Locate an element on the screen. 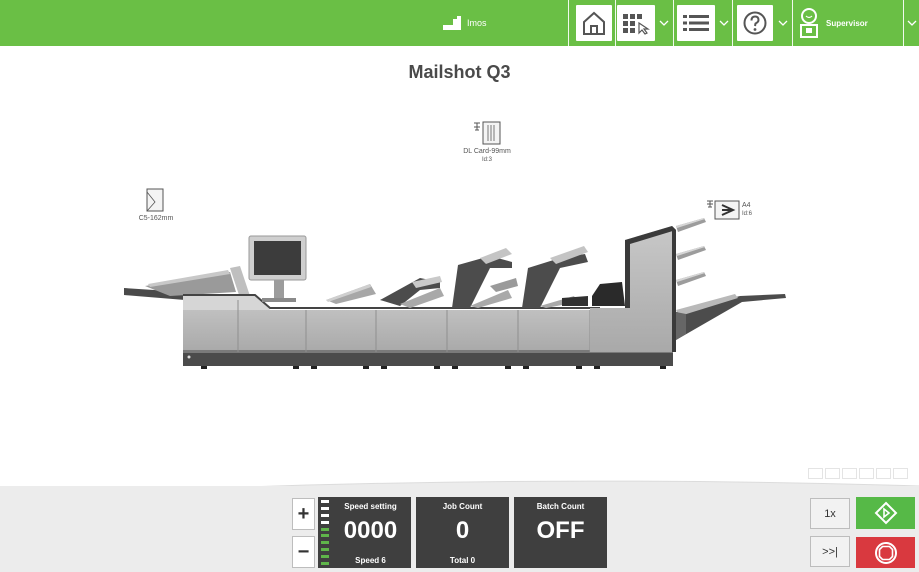 The width and height of the screenshot is (919, 572). job-count-total: Total 0 is located at coordinates (462, 560).